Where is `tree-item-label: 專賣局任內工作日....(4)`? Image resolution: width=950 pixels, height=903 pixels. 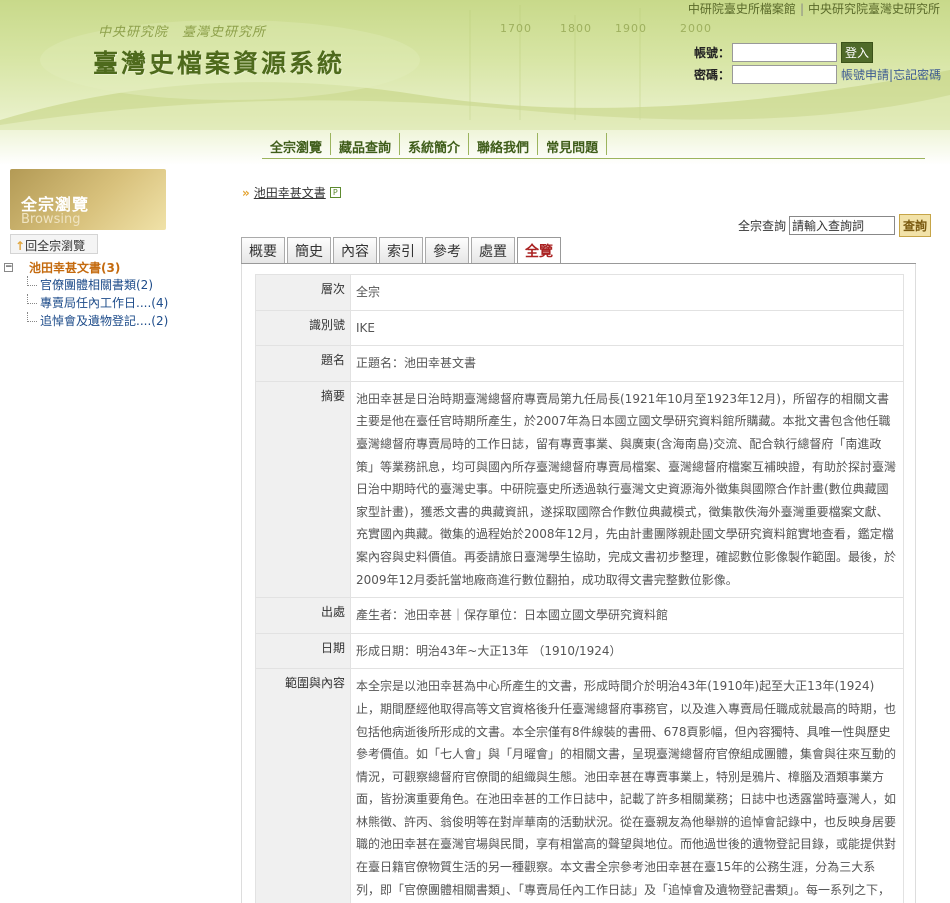
tree-item-label: 專賣局任內工作日....(4) is located at coordinates (104, 303).